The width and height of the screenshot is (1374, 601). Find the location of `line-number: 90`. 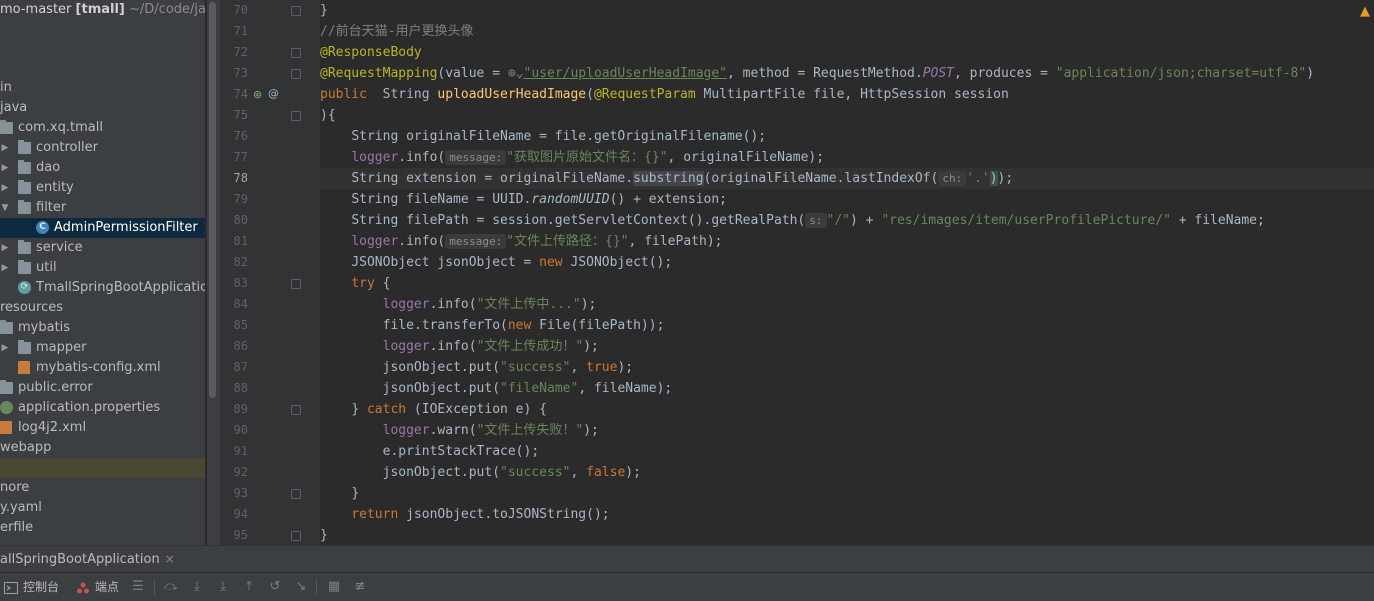

line-number: 90 is located at coordinates (234, 430).